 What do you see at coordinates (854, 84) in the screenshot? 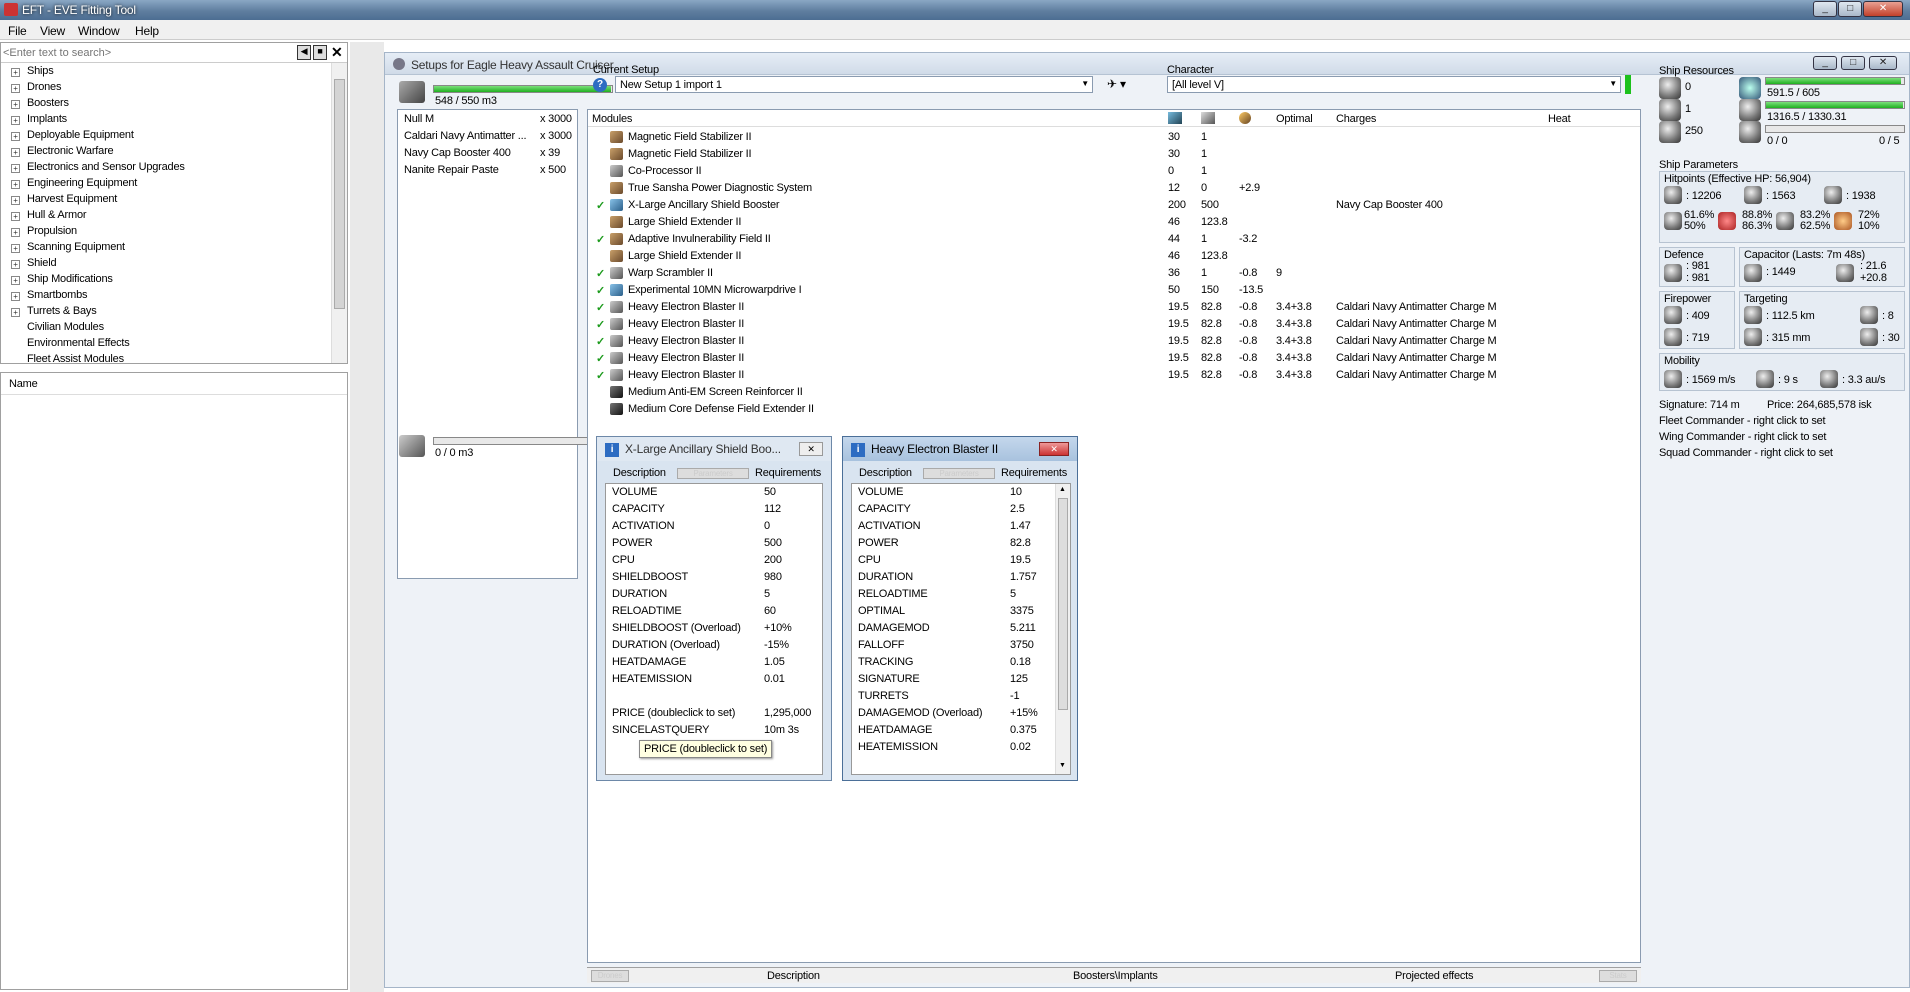
I see `setup-dropdown: New Setup 1 import 1 ▼` at bounding box center [854, 84].